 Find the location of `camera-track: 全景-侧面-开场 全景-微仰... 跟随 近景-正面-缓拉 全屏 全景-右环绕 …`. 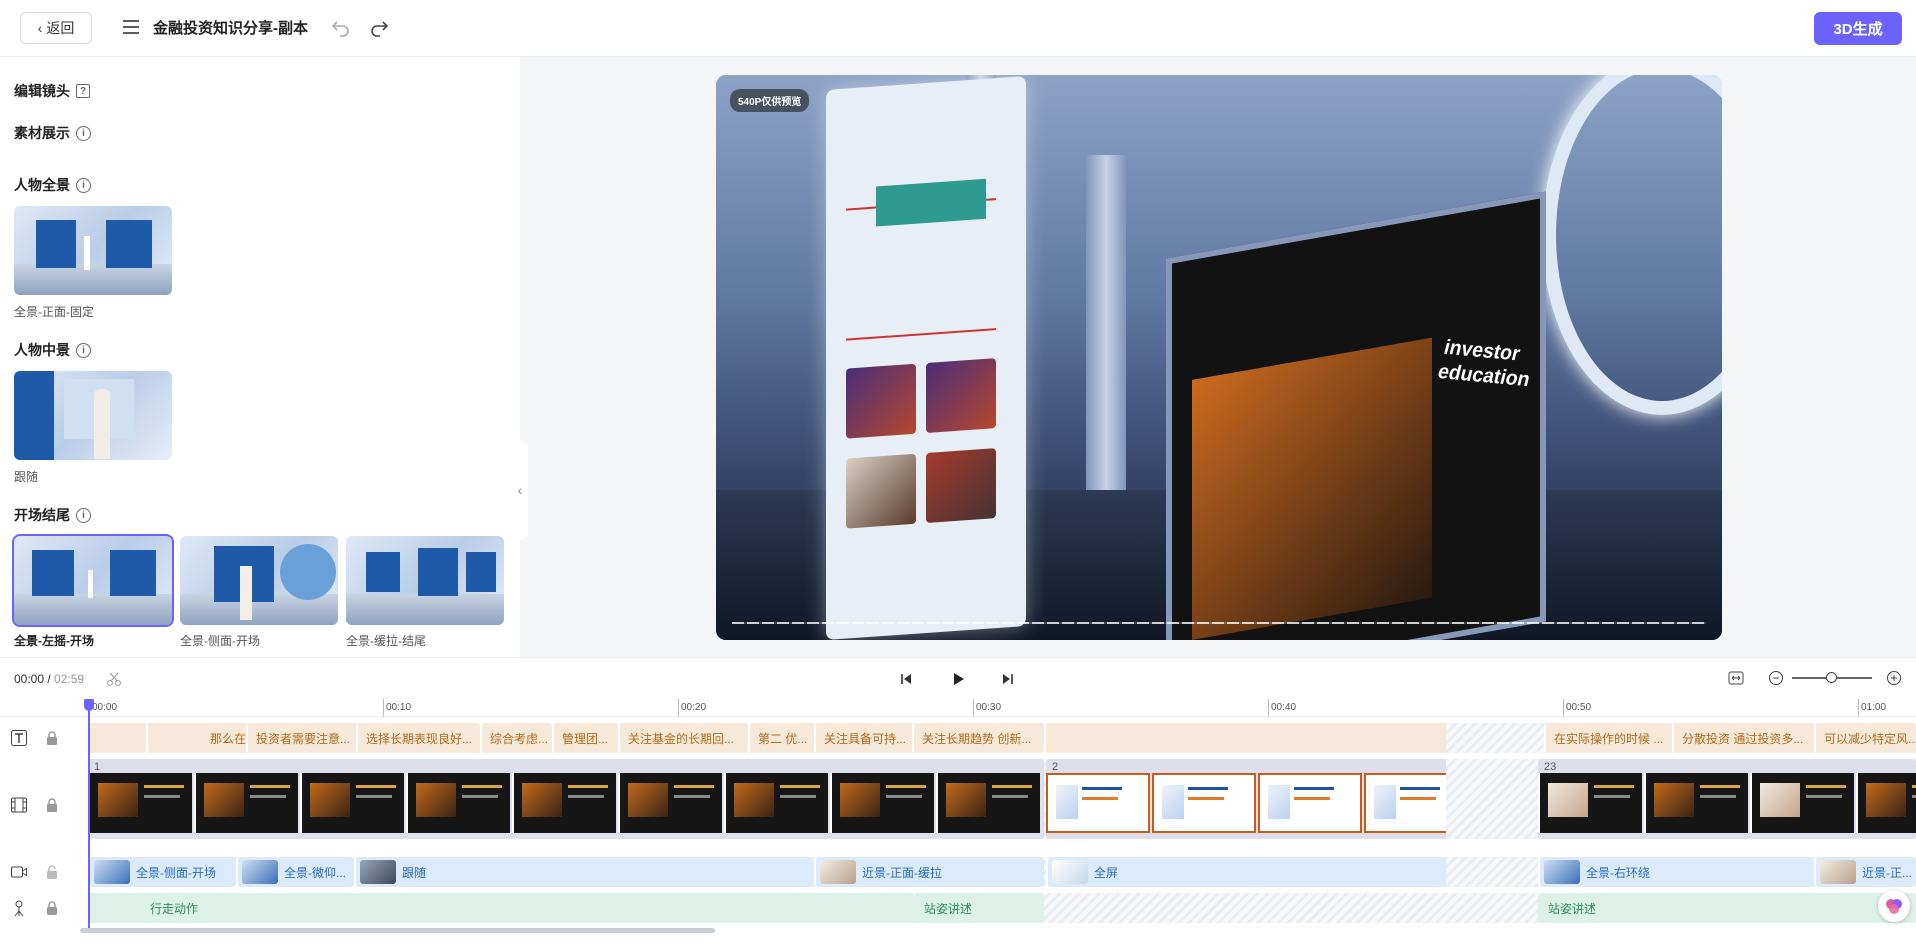

camera-track: 全景-侧面-开场 全景-微仰... 跟随 近景-正面-缓拉 全屏 全景-右环绕 … is located at coordinates (1002, 872).